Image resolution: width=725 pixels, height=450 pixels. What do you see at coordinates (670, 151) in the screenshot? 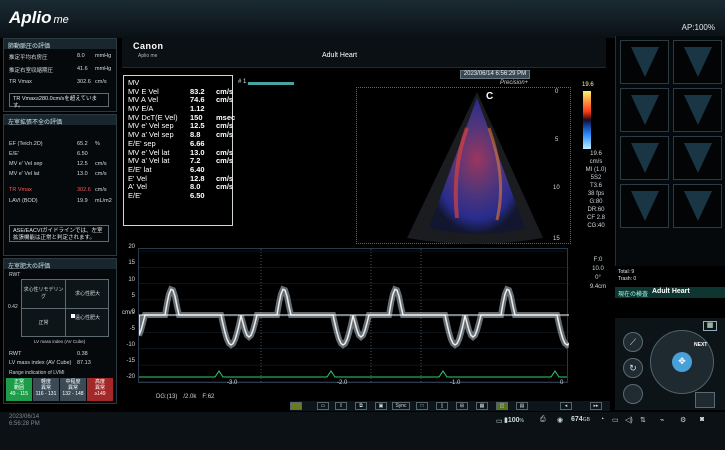
I see `thumbnail-panel` at bounding box center [670, 151].